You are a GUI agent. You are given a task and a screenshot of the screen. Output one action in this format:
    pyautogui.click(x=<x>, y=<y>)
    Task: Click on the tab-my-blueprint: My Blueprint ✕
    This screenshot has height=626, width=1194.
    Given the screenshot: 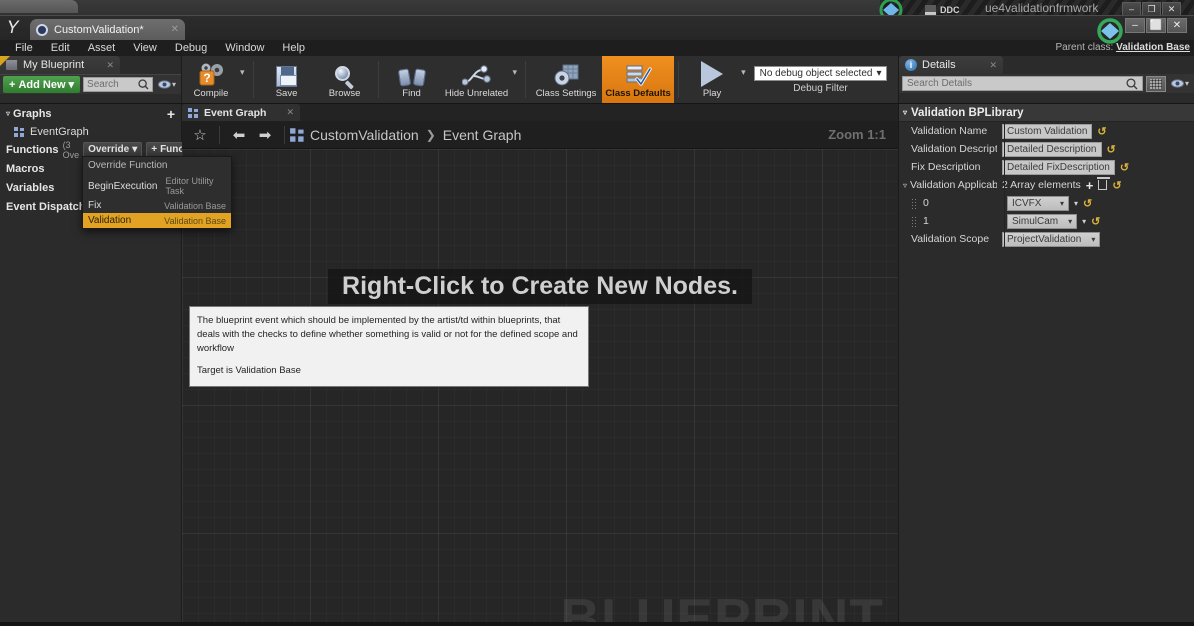 What is the action you would take?
    pyautogui.click(x=60, y=65)
    